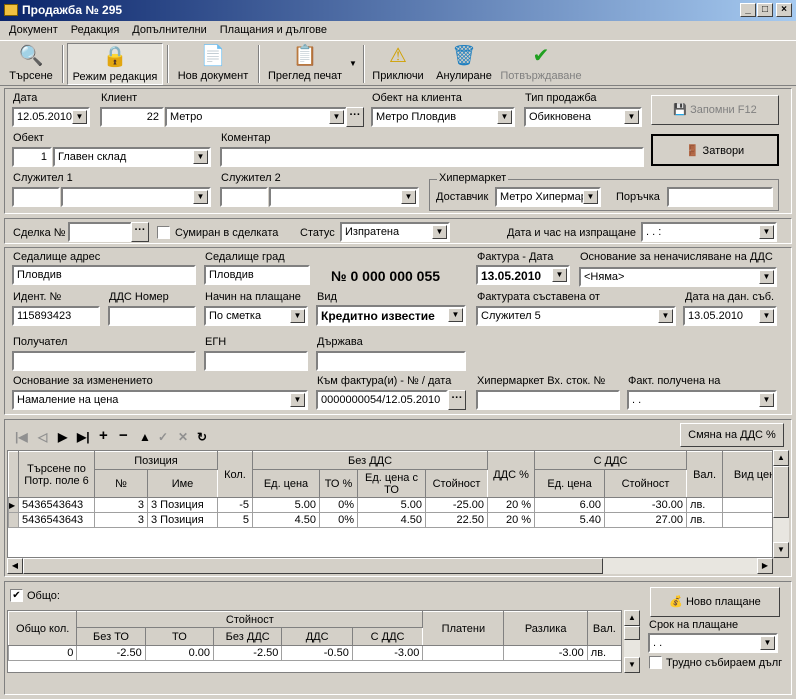  Describe the element at coordinates (136, 197) in the screenshot. I see `employee1-select: ▼` at that location.